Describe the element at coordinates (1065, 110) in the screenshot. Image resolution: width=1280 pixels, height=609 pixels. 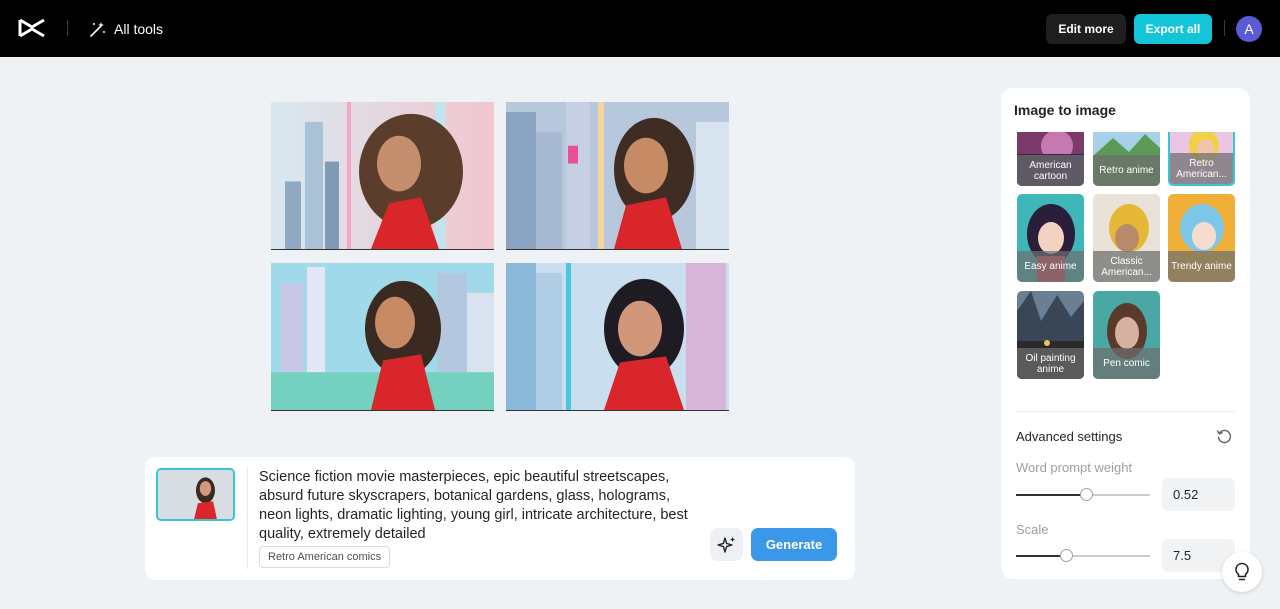
I see `panel-title: Image to image` at that location.